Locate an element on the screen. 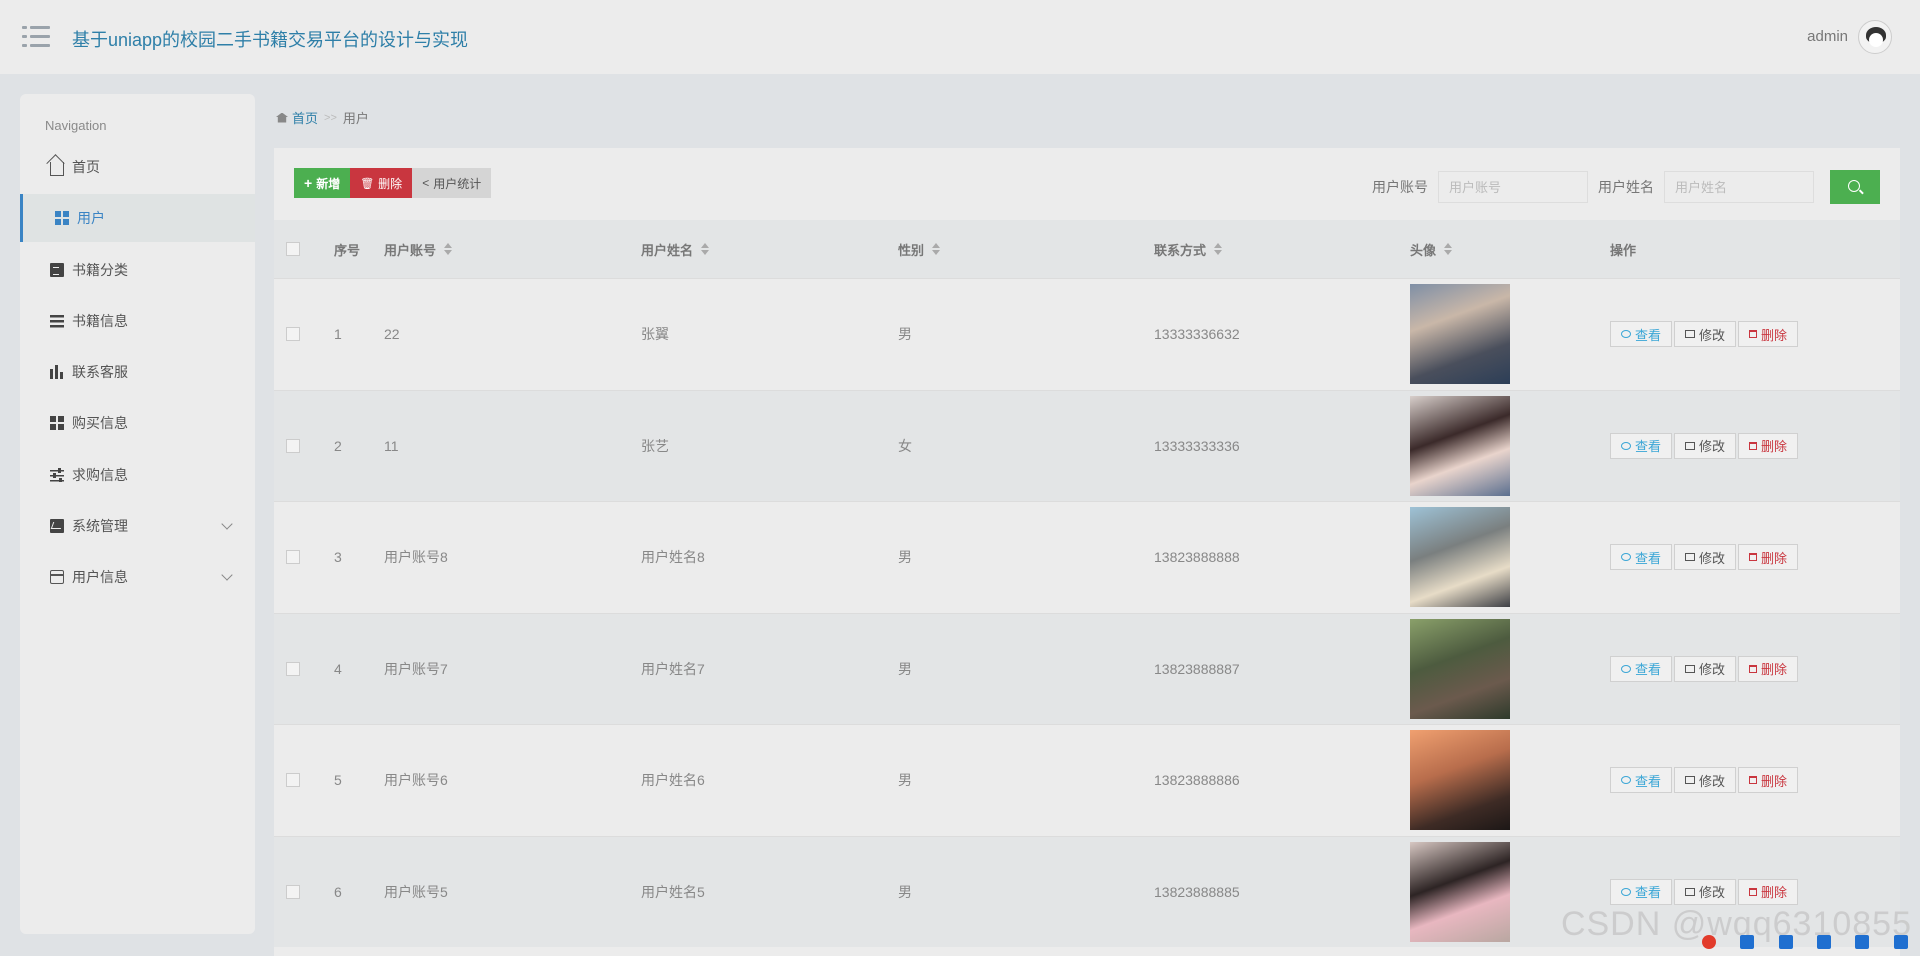 The image size is (1920, 956). delete-label: 删除 is located at coordinates (390, 183).